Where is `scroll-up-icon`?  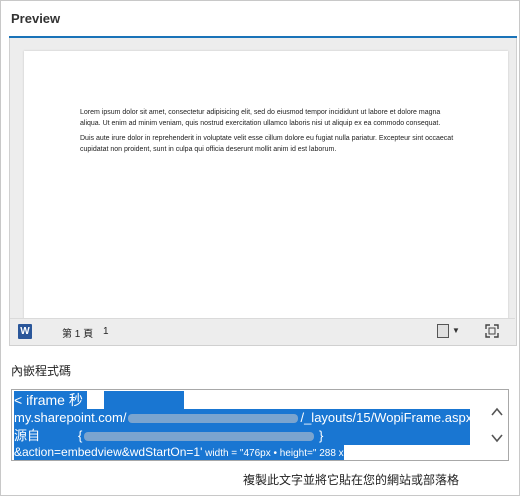
scroll-up-icon is located at coordinates (497, 412).